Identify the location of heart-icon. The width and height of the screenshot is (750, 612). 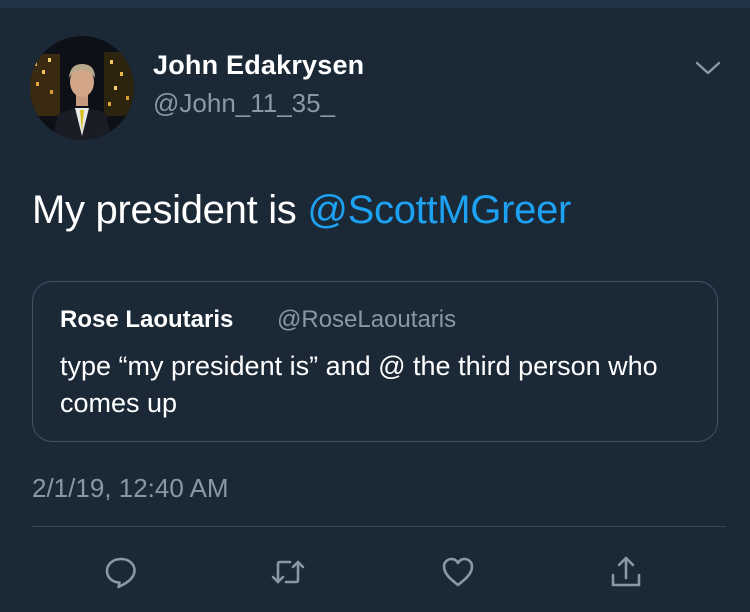
(458, 572).